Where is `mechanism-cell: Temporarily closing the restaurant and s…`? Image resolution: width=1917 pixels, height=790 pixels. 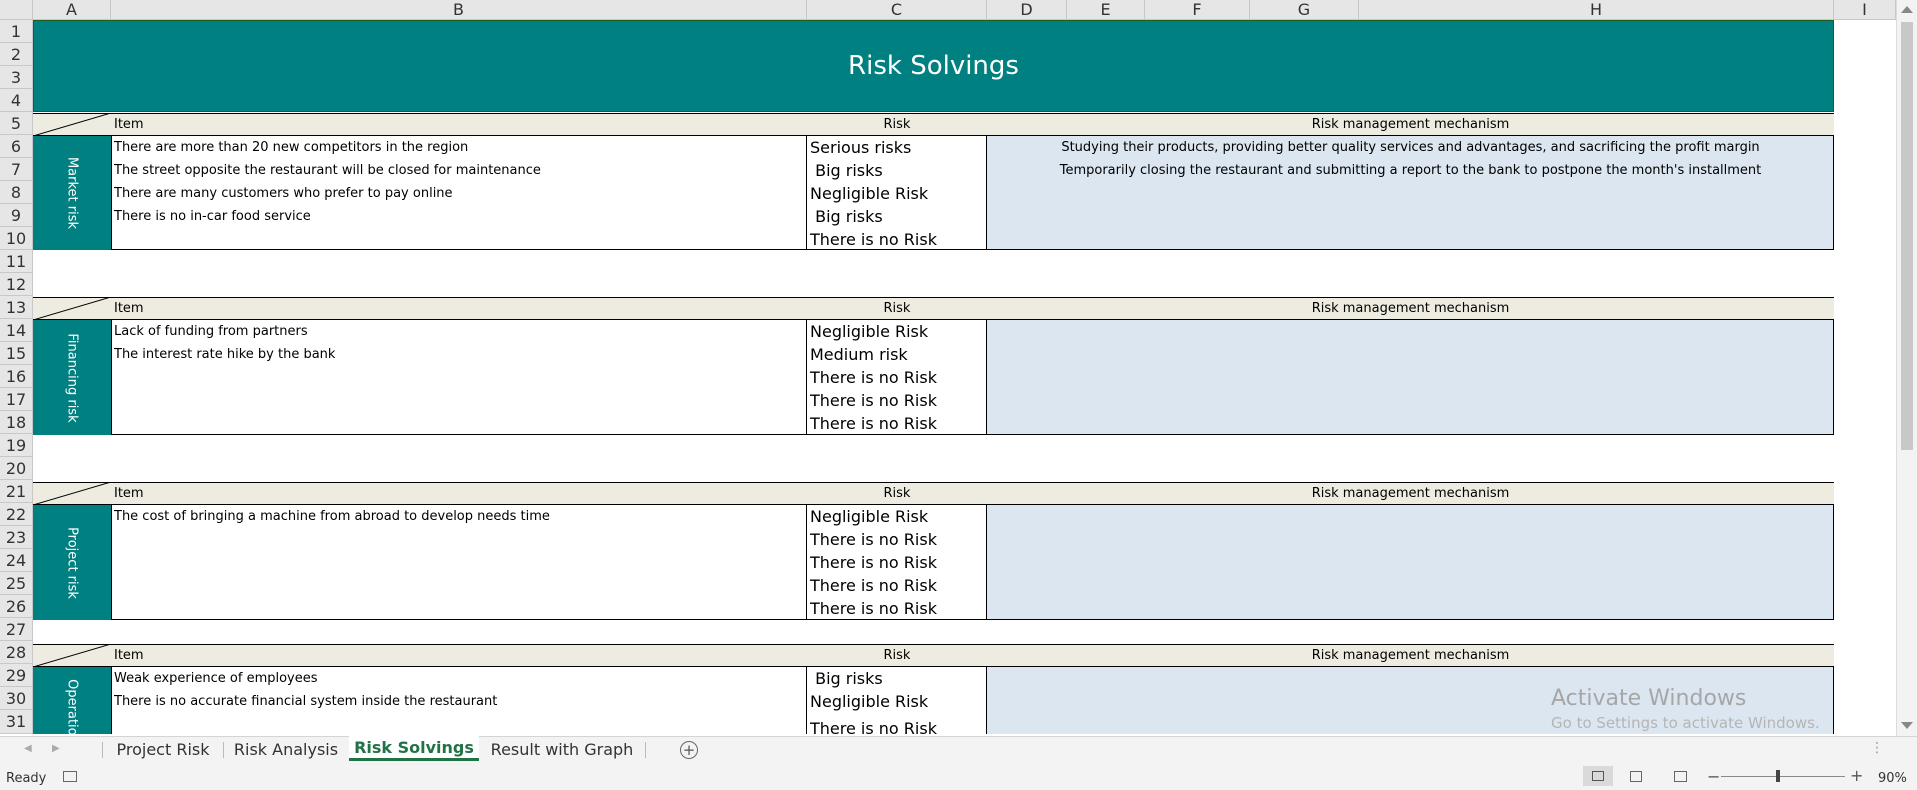
mechanism-cell: Temporarily closing the restaurant and s… is located at coordinates (1410, 170).